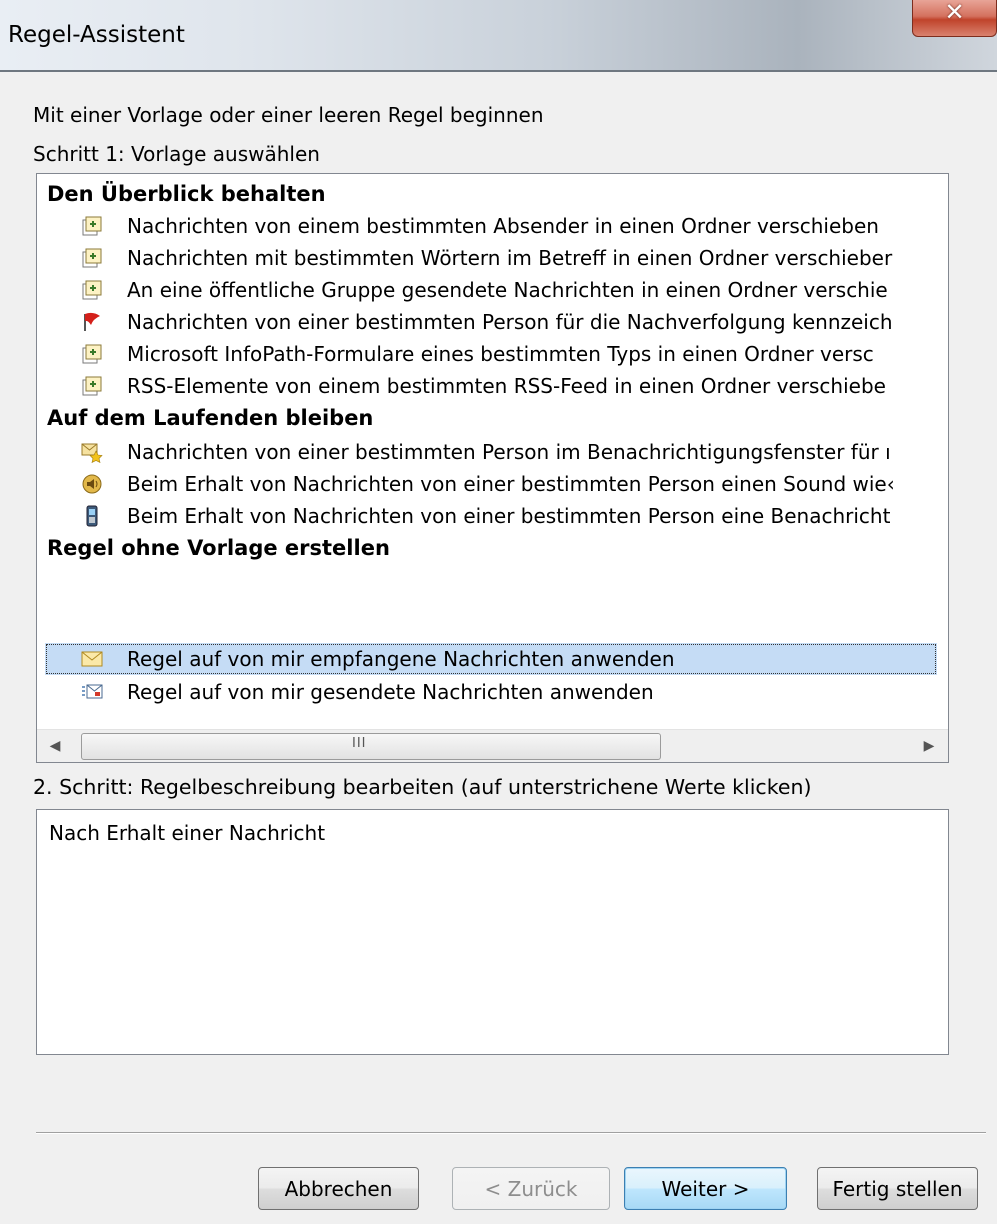 The width and height of the screenshot is (997, 1224). I want to click on next-button: Weiter >, so click(705, 1188).